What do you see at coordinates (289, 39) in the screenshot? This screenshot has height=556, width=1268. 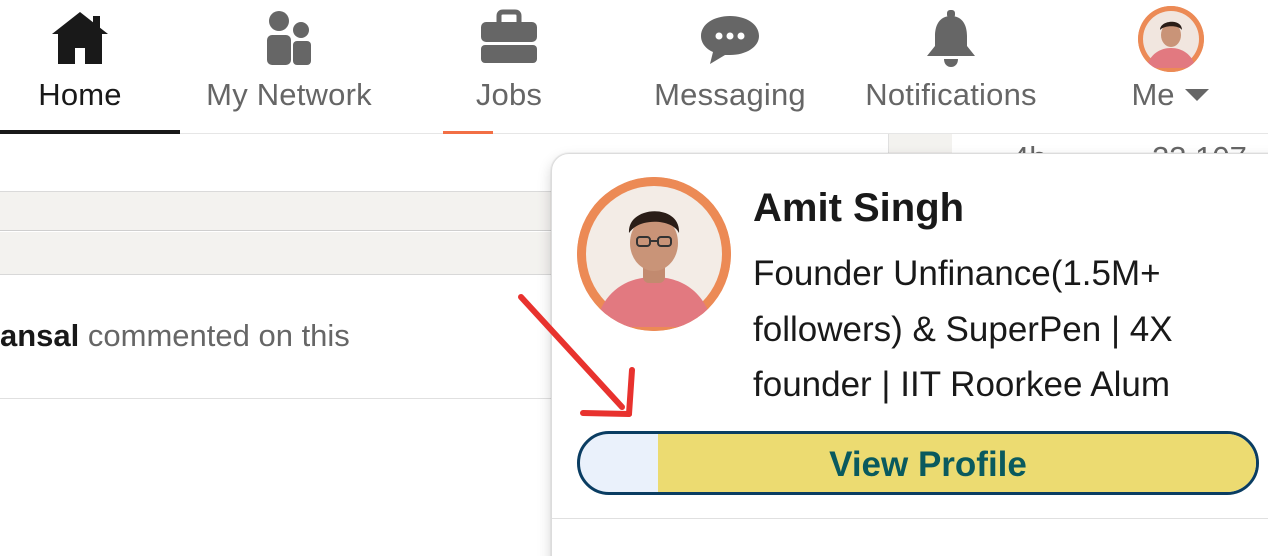 I see `my-network-icon` at bounding box center [289, 39].